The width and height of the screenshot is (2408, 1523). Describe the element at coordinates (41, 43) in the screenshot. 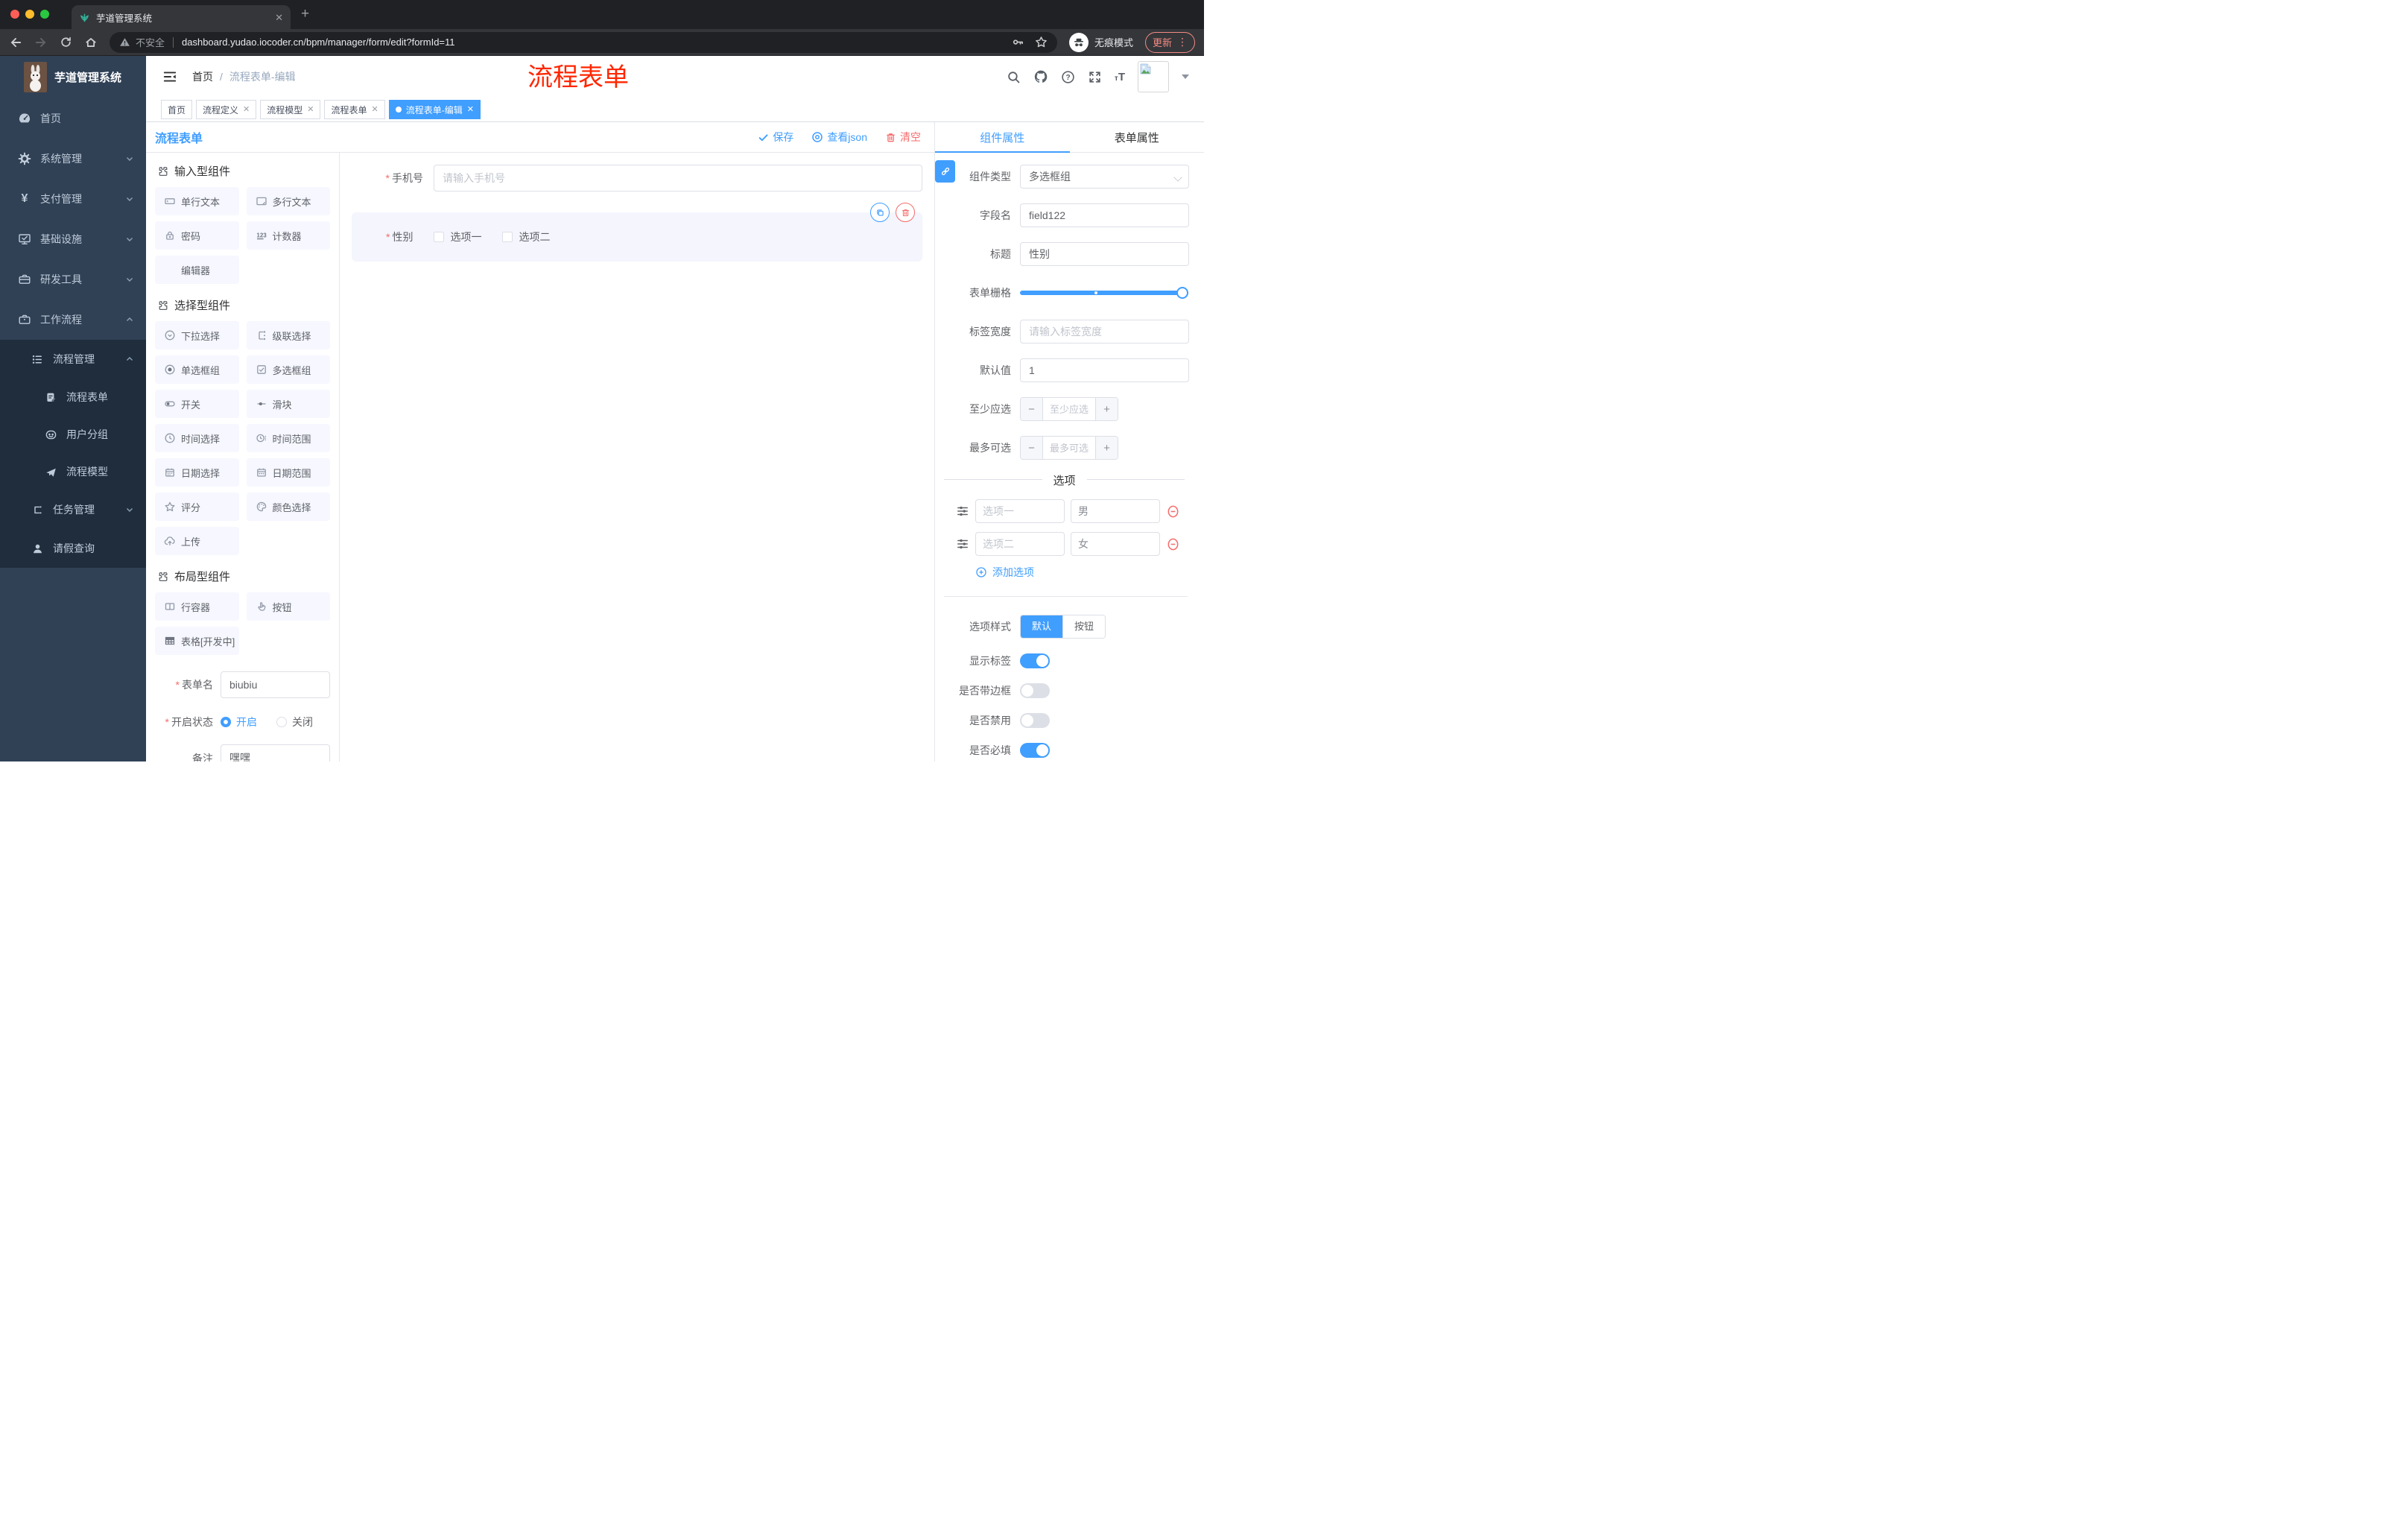

I see `forward-icon` at that location.